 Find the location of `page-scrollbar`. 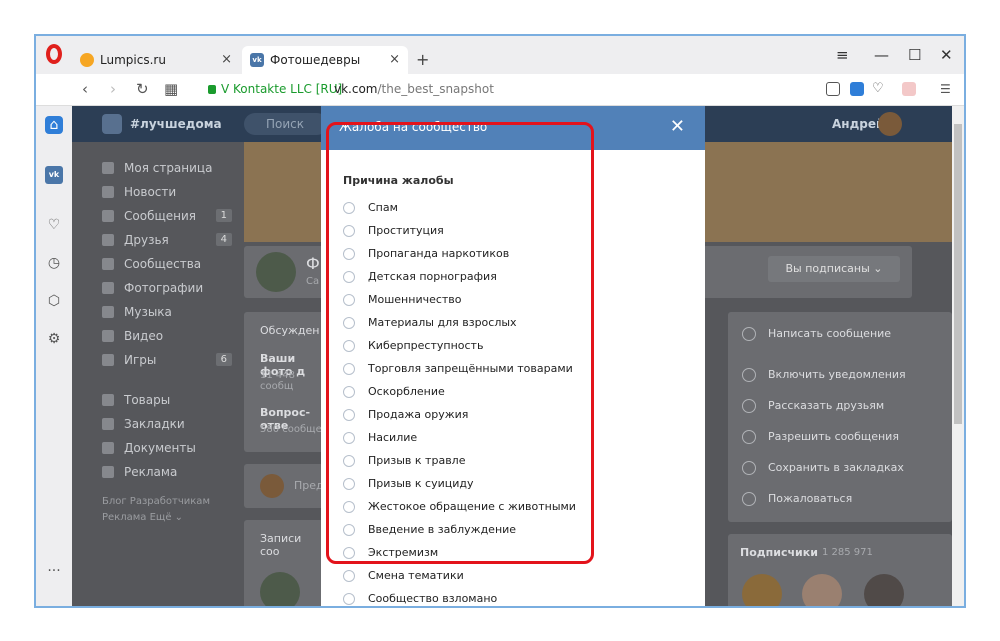

page-scrollbar is located at coordinates (958, 356).